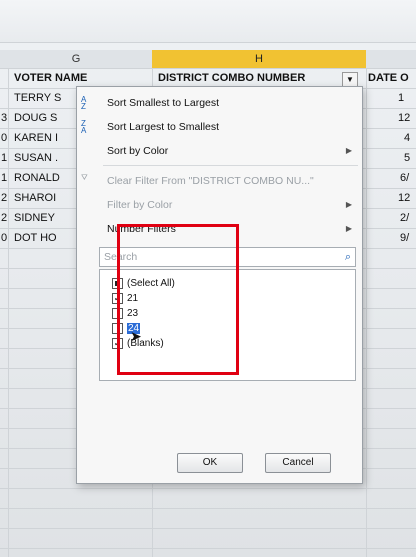 This screenshot has height=557, width=416. Describe the element at coordinates (208, 21) in the screenshot. I see `ribbon-area` at that location.